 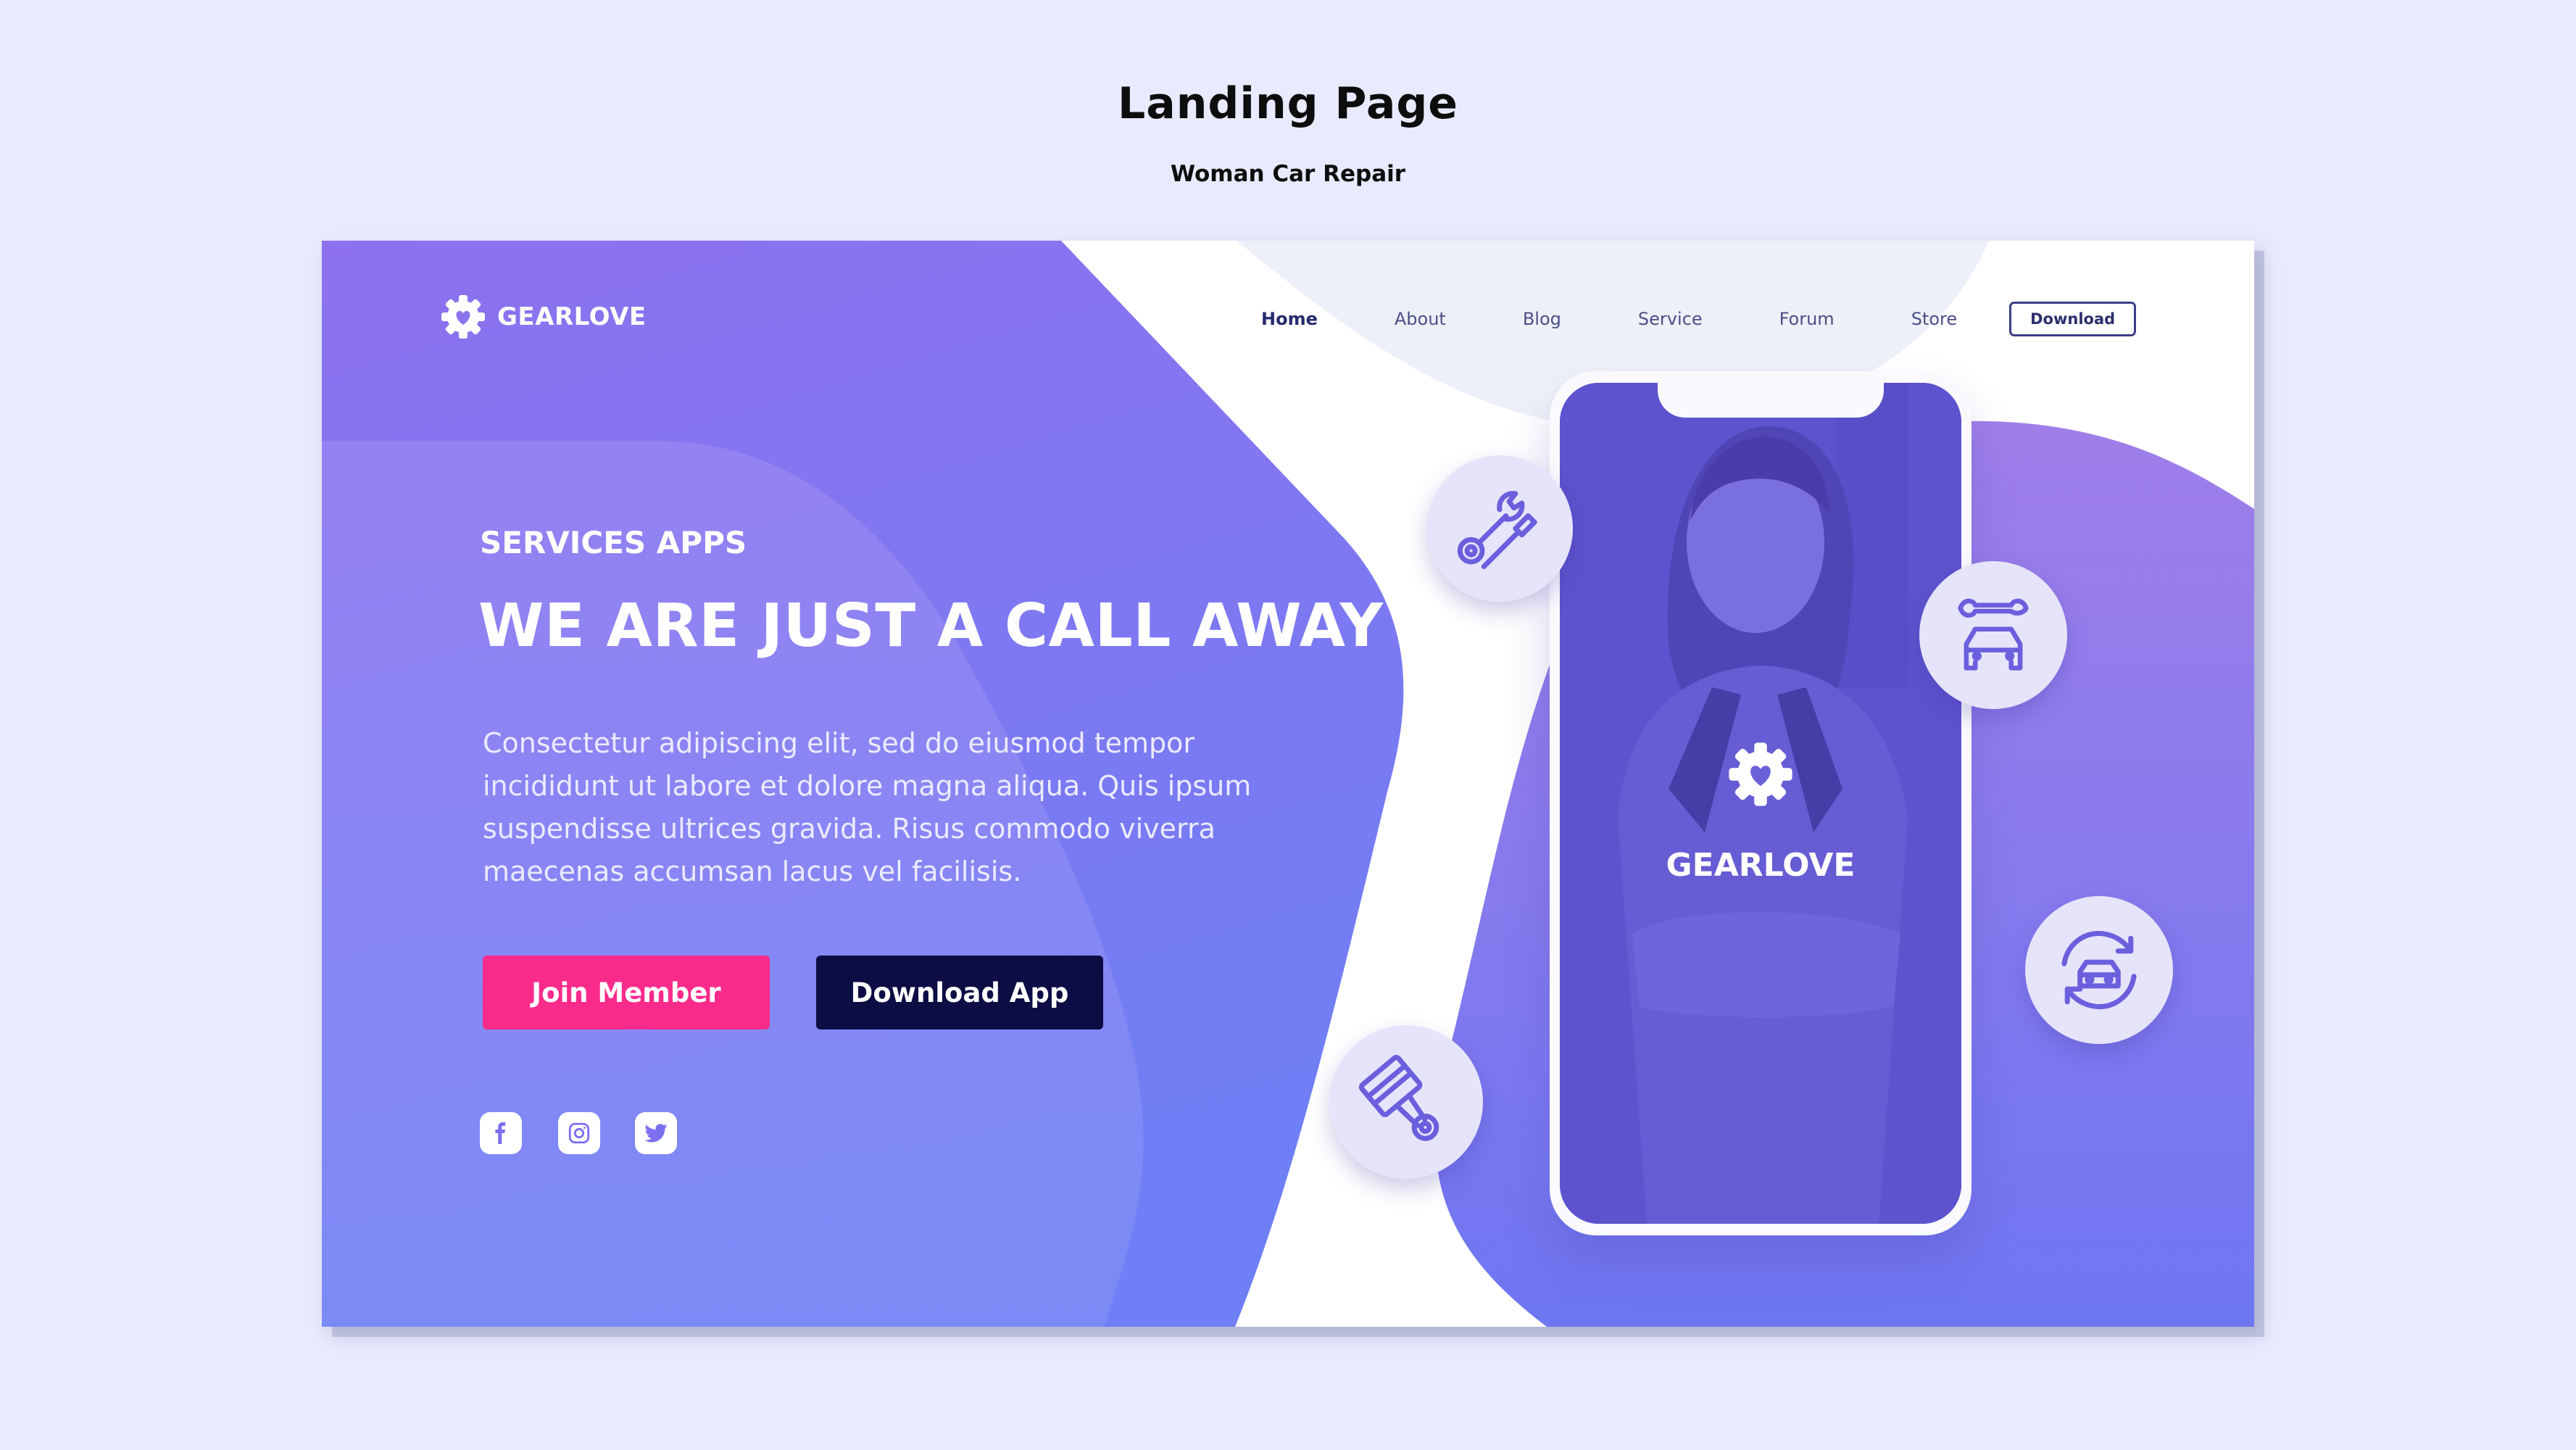 I want to click on brand-logo: GEARLOVE, so click(x=543, y=316).